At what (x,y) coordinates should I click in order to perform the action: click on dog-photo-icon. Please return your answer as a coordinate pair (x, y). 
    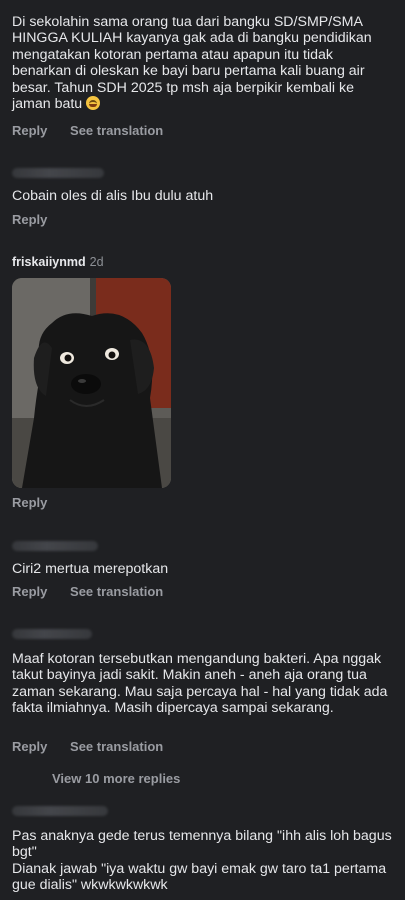
    Looking at the image, I should click on (91, 383).